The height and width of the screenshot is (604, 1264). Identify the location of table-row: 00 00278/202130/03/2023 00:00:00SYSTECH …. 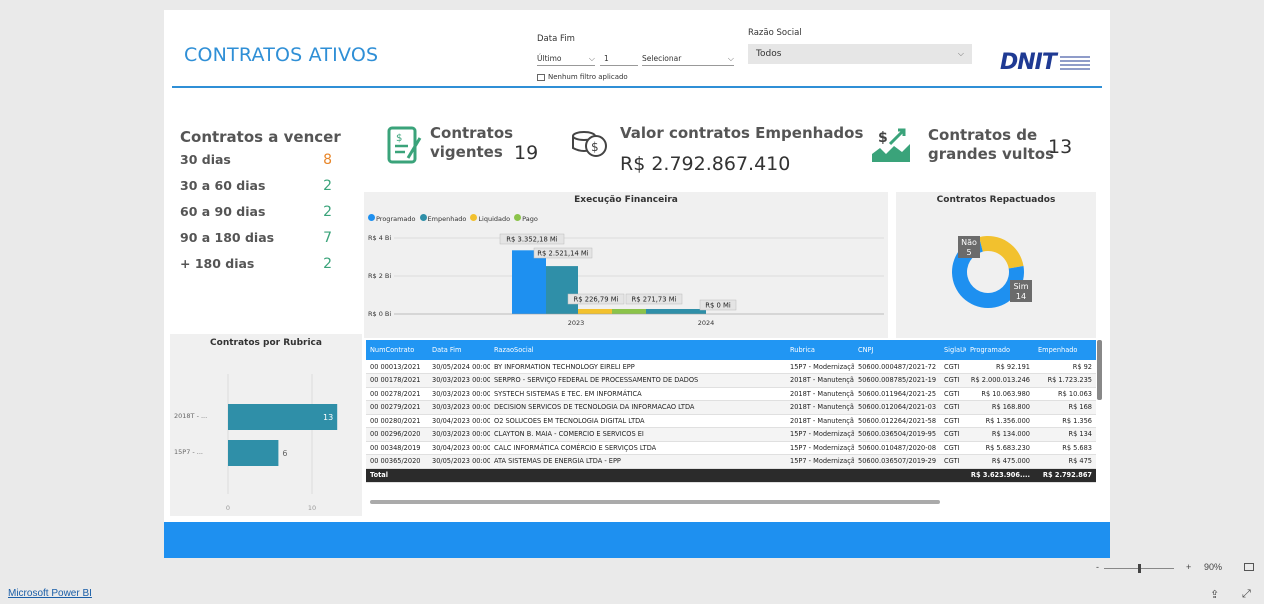
(731, 394).